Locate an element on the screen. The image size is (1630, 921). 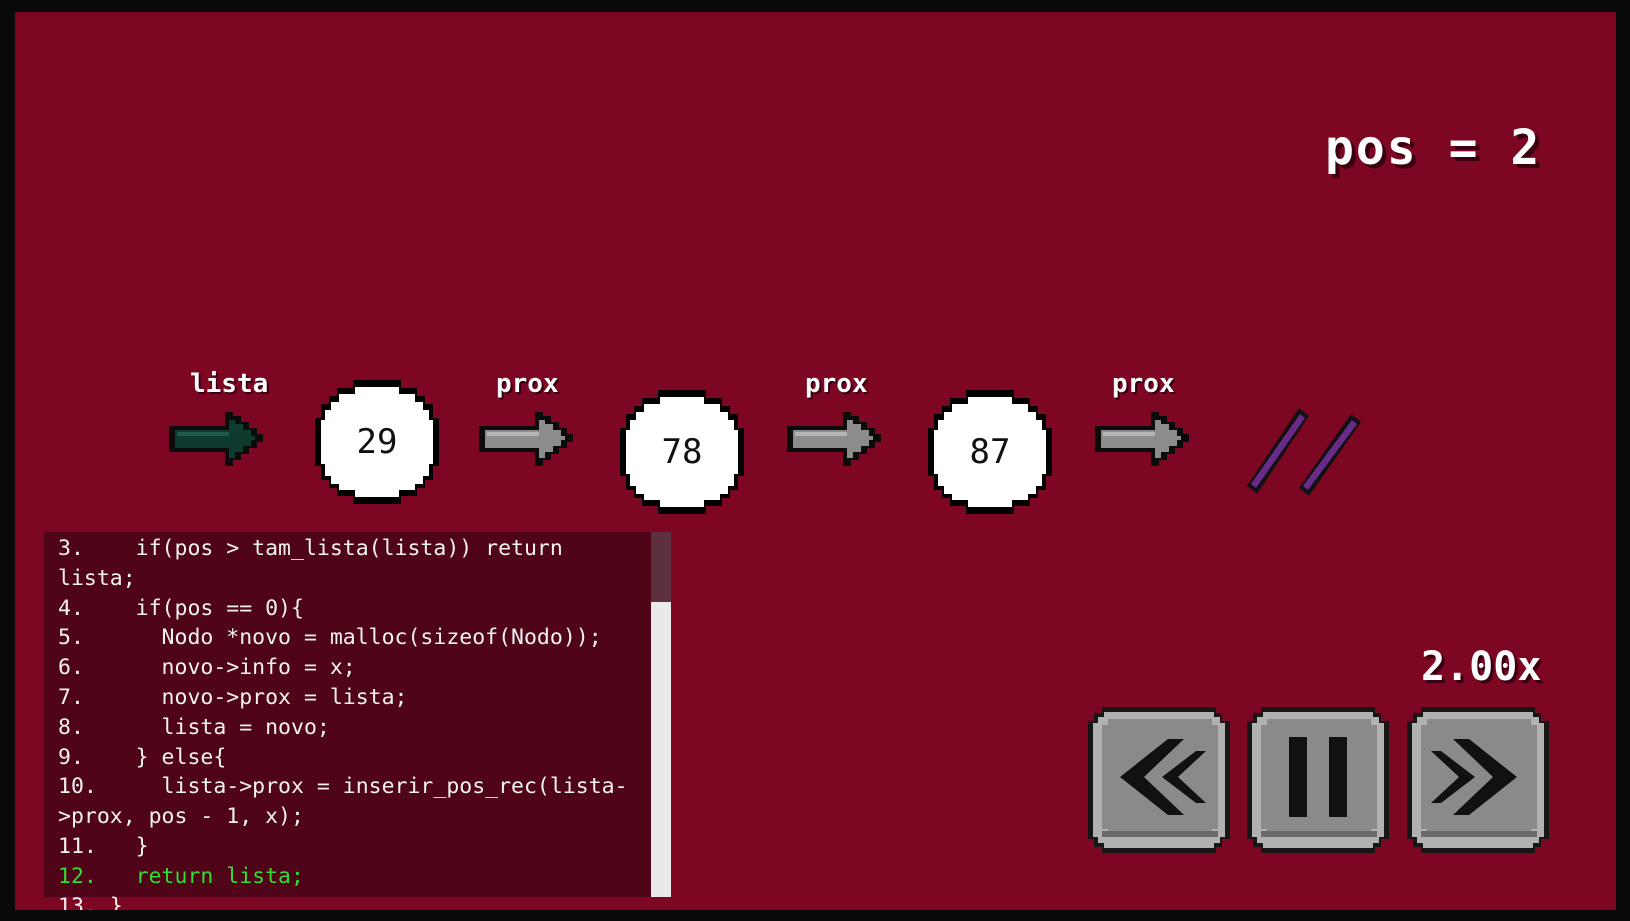
pos-indicator: pos = 2 is located at coordinates (1433, 148).